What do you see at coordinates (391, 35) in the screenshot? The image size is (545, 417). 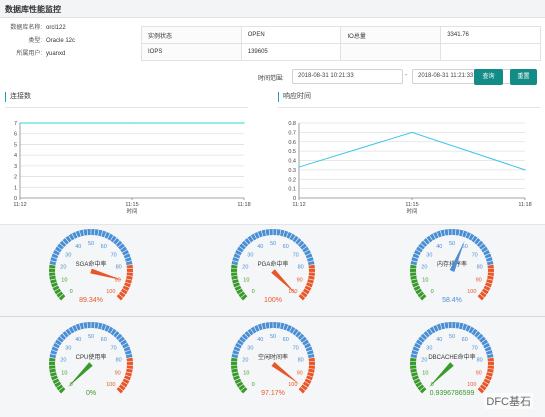 I see `io-total-label: IO总量` at bounding box center [391, 35].